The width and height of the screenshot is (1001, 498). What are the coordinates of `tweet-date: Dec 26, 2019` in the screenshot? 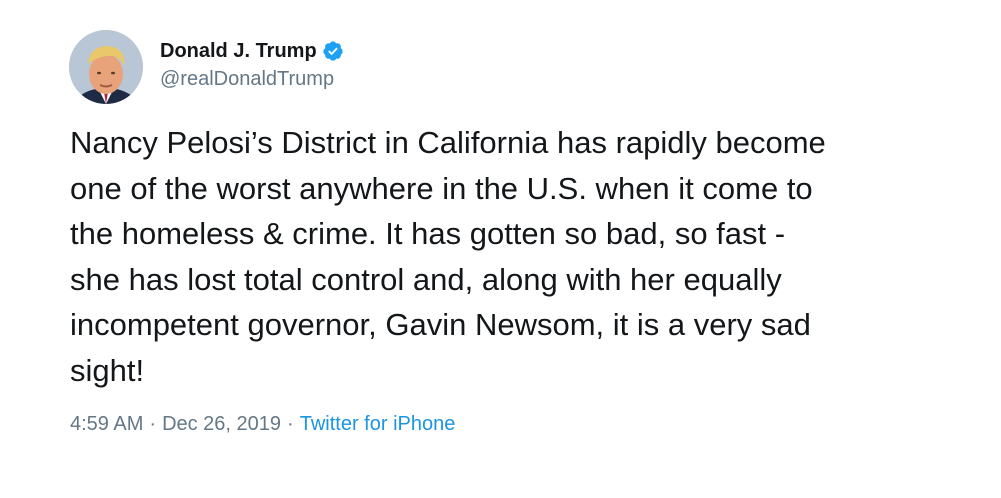 It's located at (221, 424).